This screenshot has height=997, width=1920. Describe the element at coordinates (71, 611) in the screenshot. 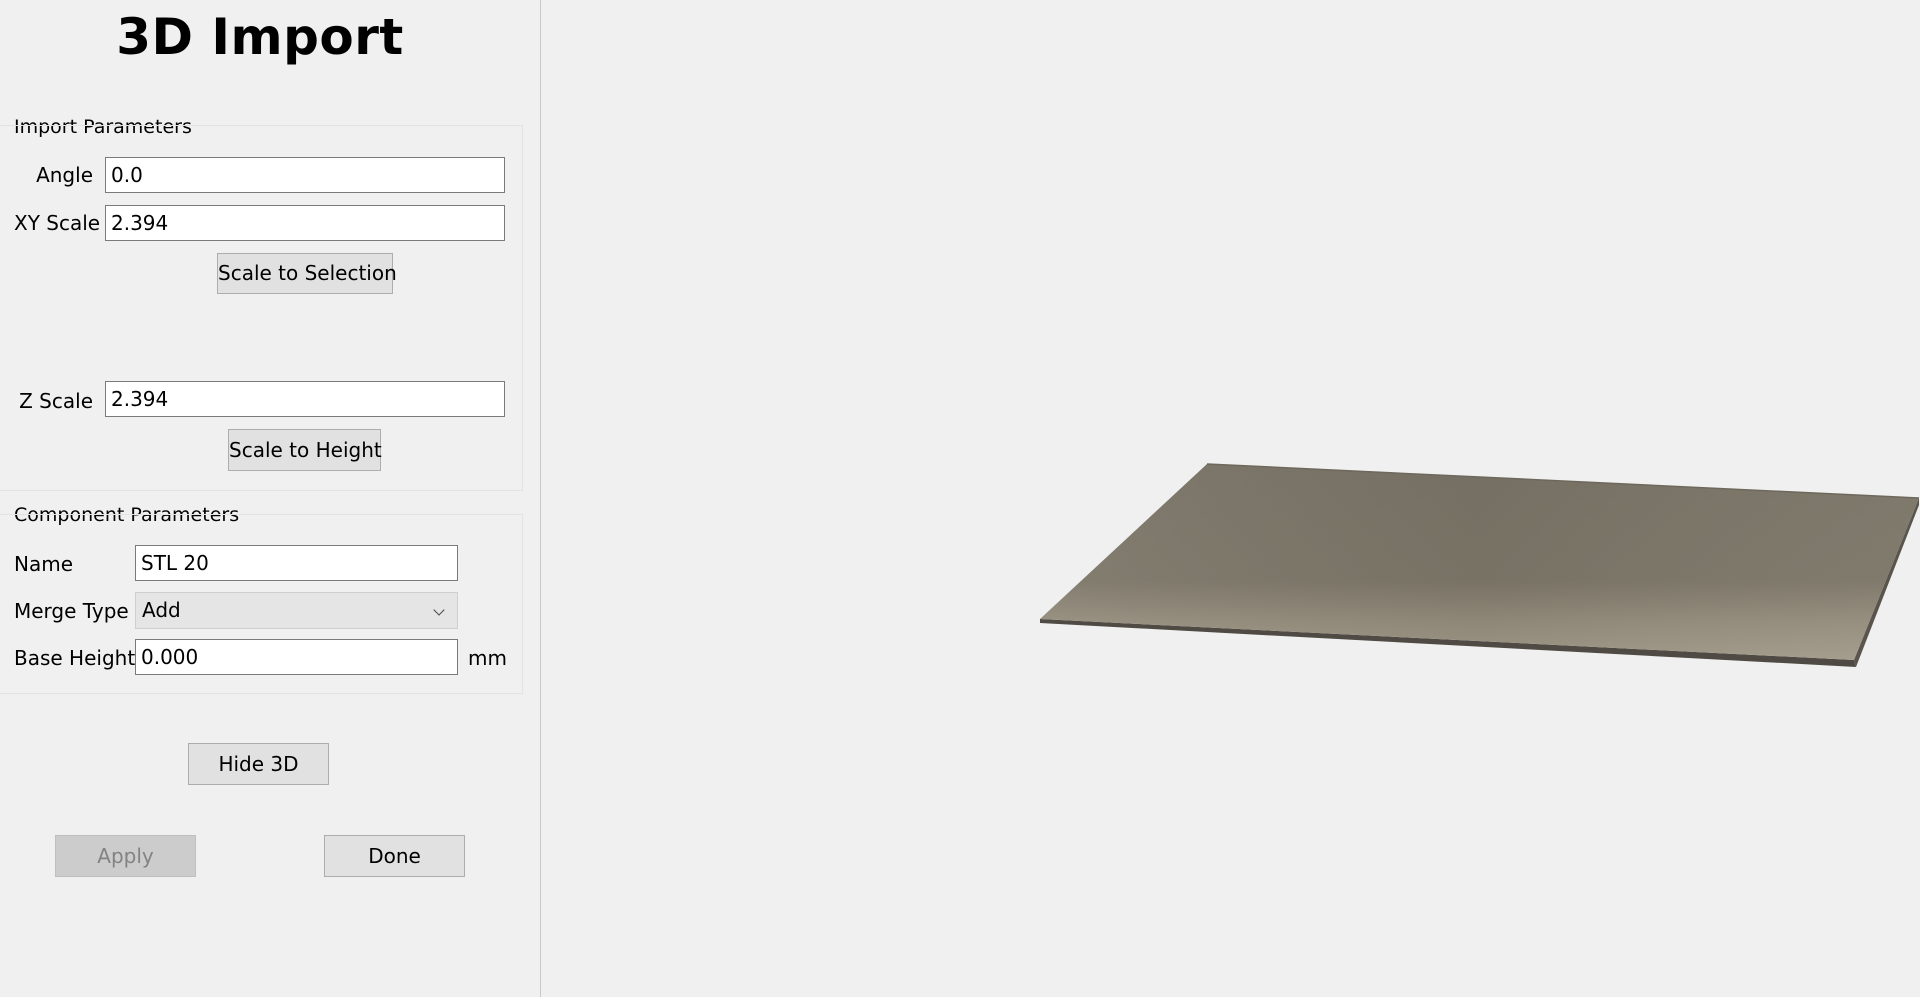

I see `merge-type-label: Merge Type` at that location.